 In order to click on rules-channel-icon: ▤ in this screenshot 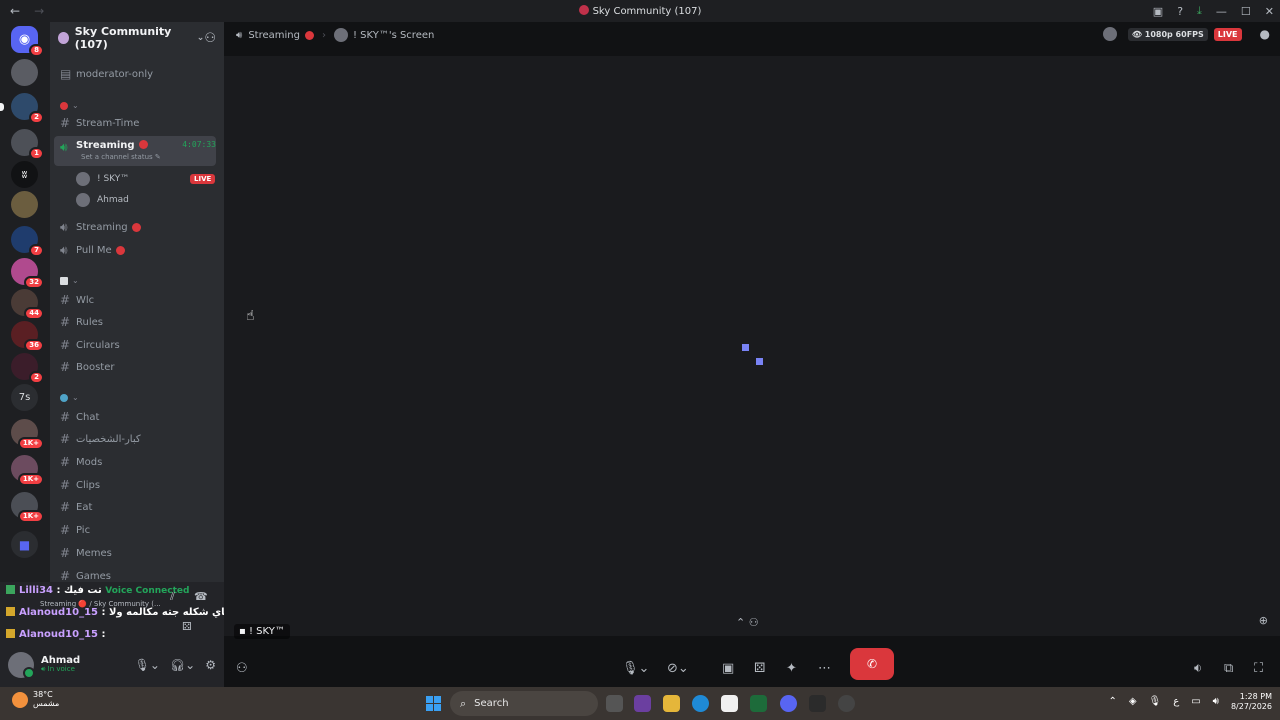, I will do `click(66, 74)`.